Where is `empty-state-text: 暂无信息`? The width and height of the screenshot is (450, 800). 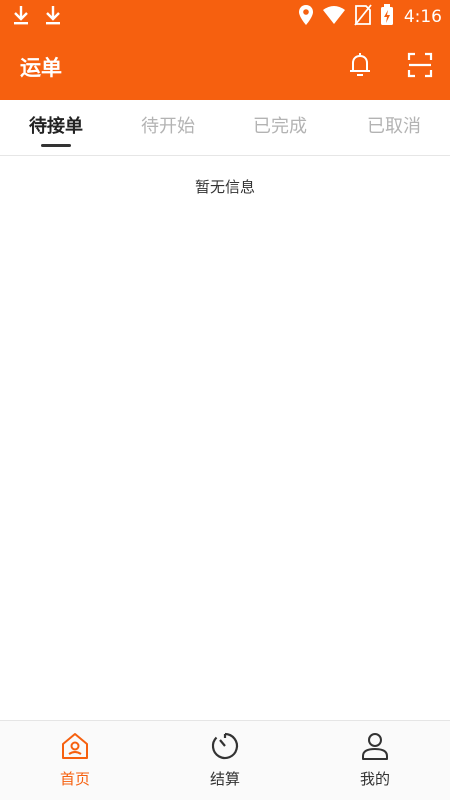
empty-state-text: 暂无信息 is located at coordinates (224, 187).